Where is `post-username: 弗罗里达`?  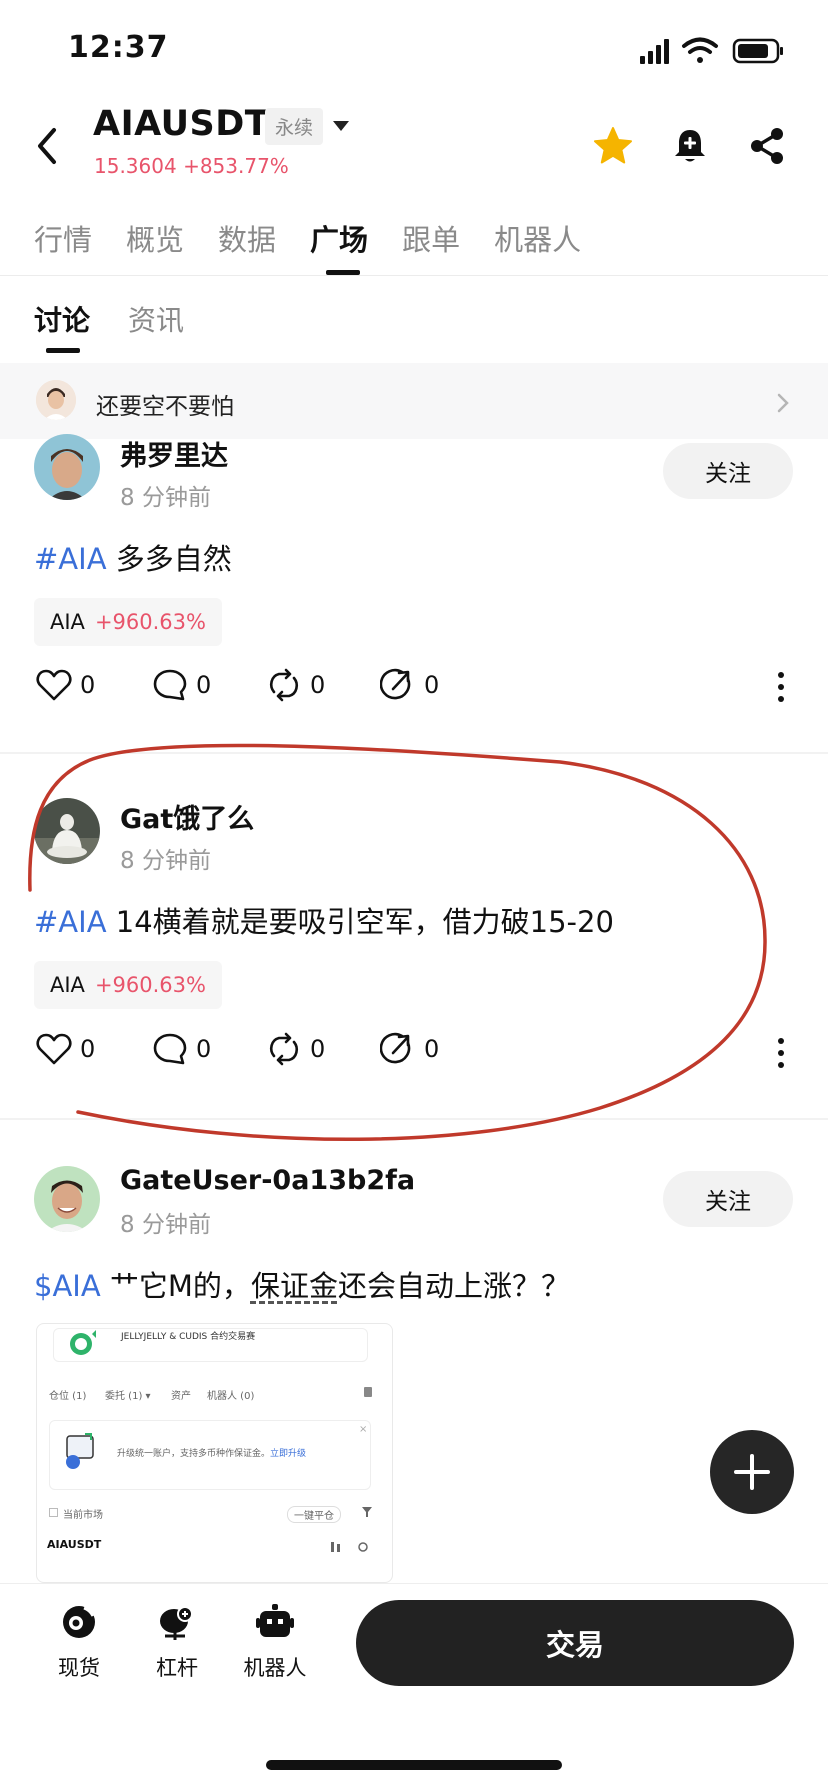 post-username: 弗罗里达 is located at coordinates (174, 453).